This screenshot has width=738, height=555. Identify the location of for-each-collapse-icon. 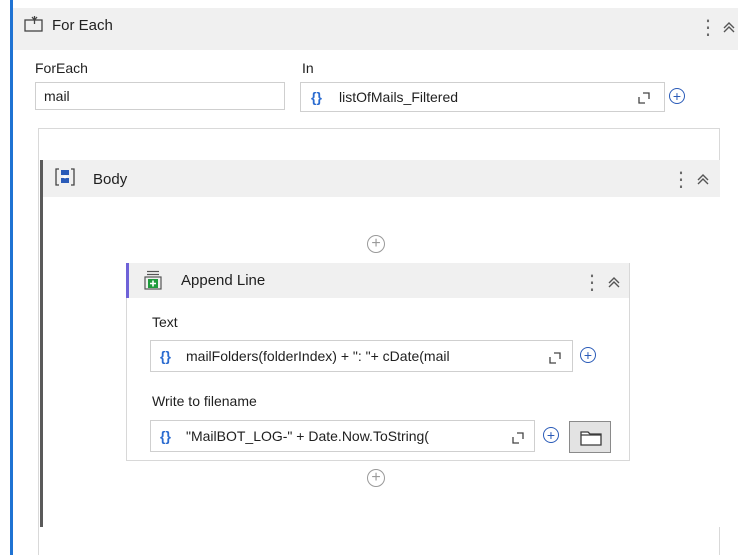
(729, 29).